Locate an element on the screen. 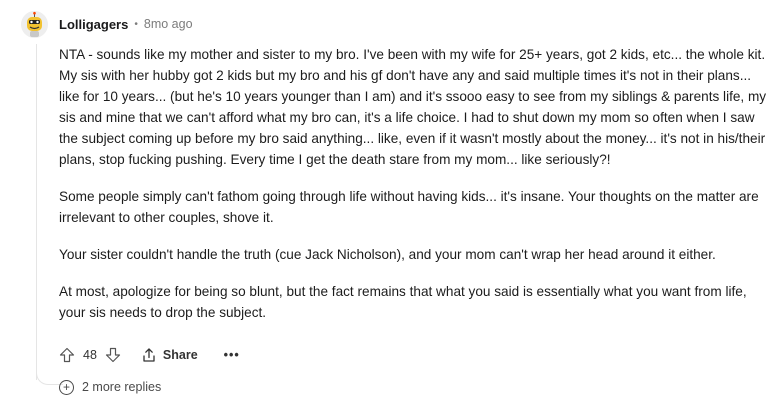  downvote-button is located at coordinates (113, 355).